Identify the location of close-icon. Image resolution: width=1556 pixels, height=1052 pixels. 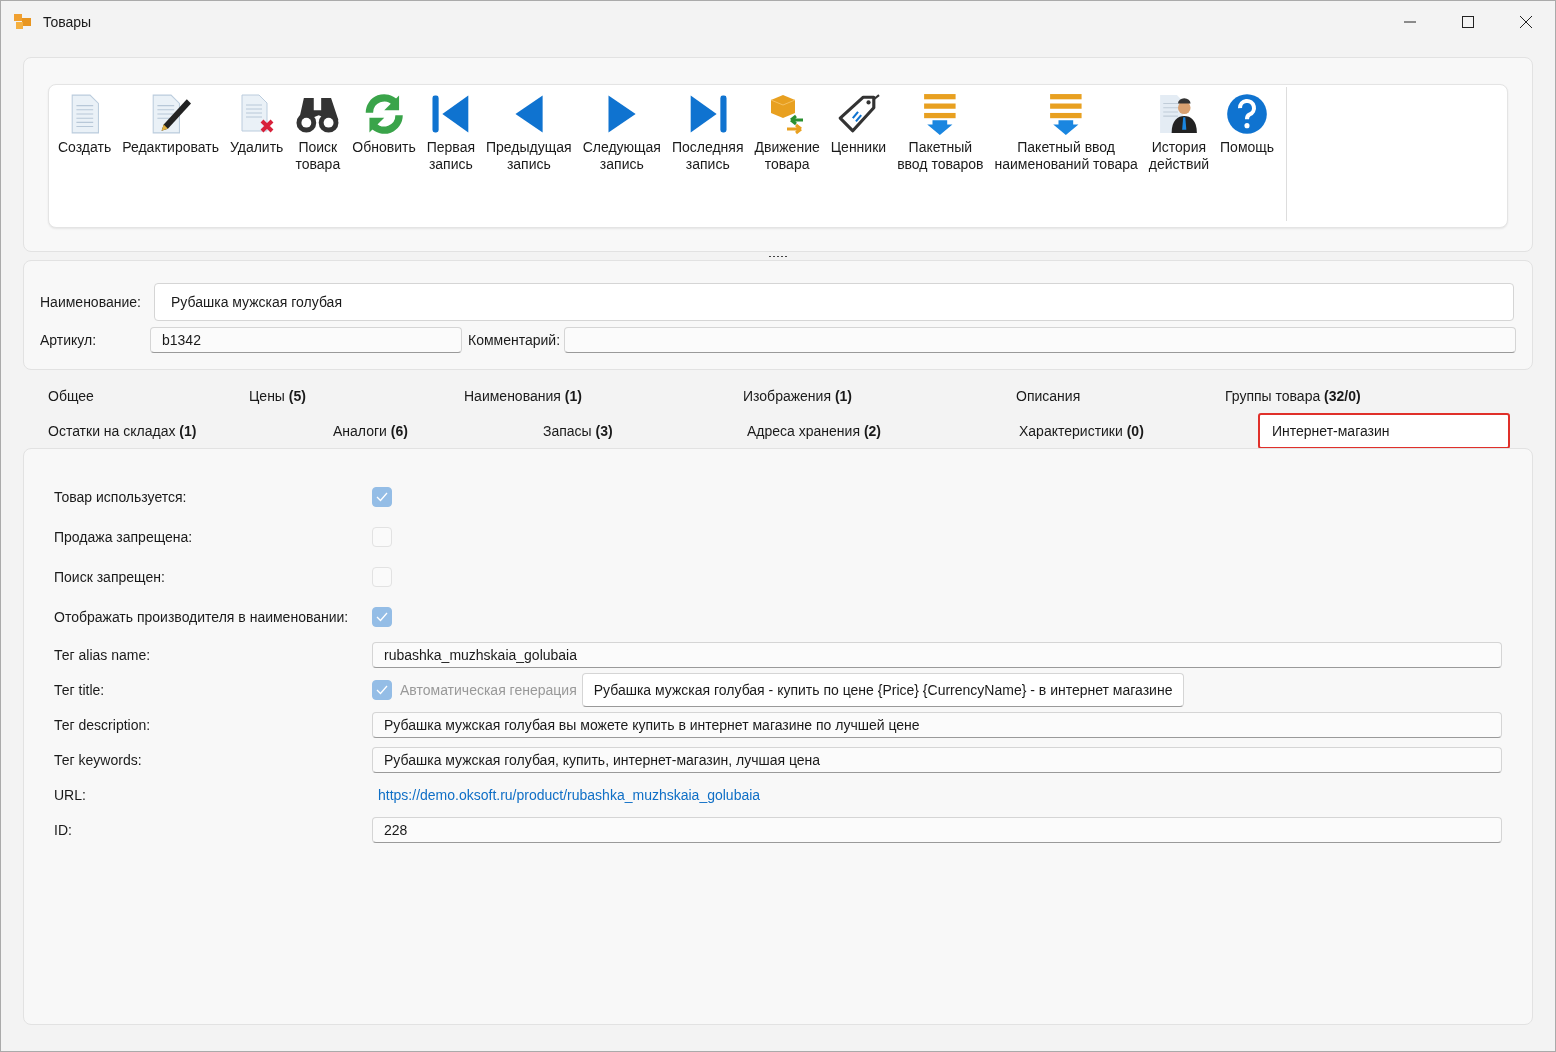
(1526, 22).